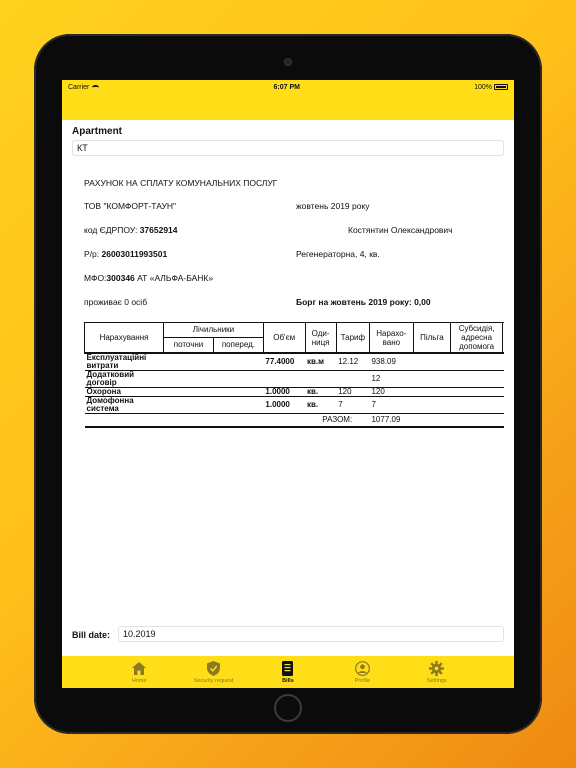  Describe the element at coordinates (124, 338) in the screenshot. I see `col-charge: Нарахування` at that location.